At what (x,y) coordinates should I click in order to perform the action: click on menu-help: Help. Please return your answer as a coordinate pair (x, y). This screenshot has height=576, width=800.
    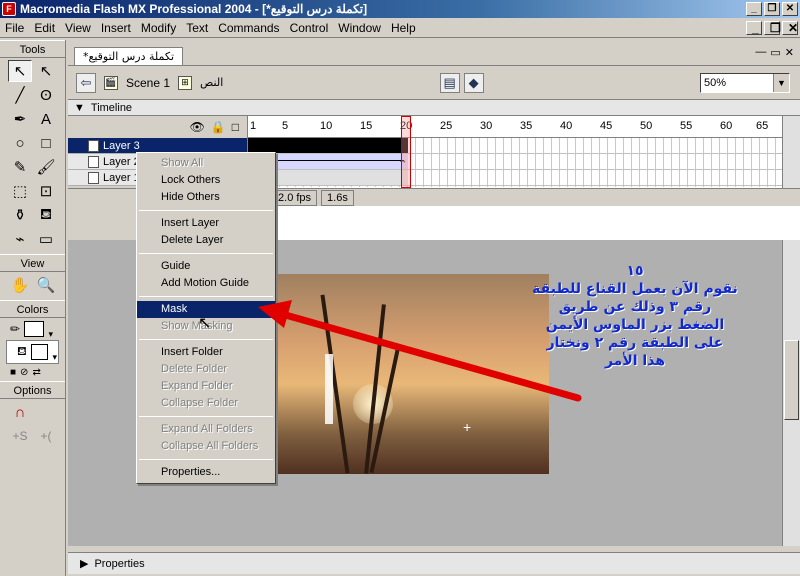
    Looking at the image, I should click on (403, 28).